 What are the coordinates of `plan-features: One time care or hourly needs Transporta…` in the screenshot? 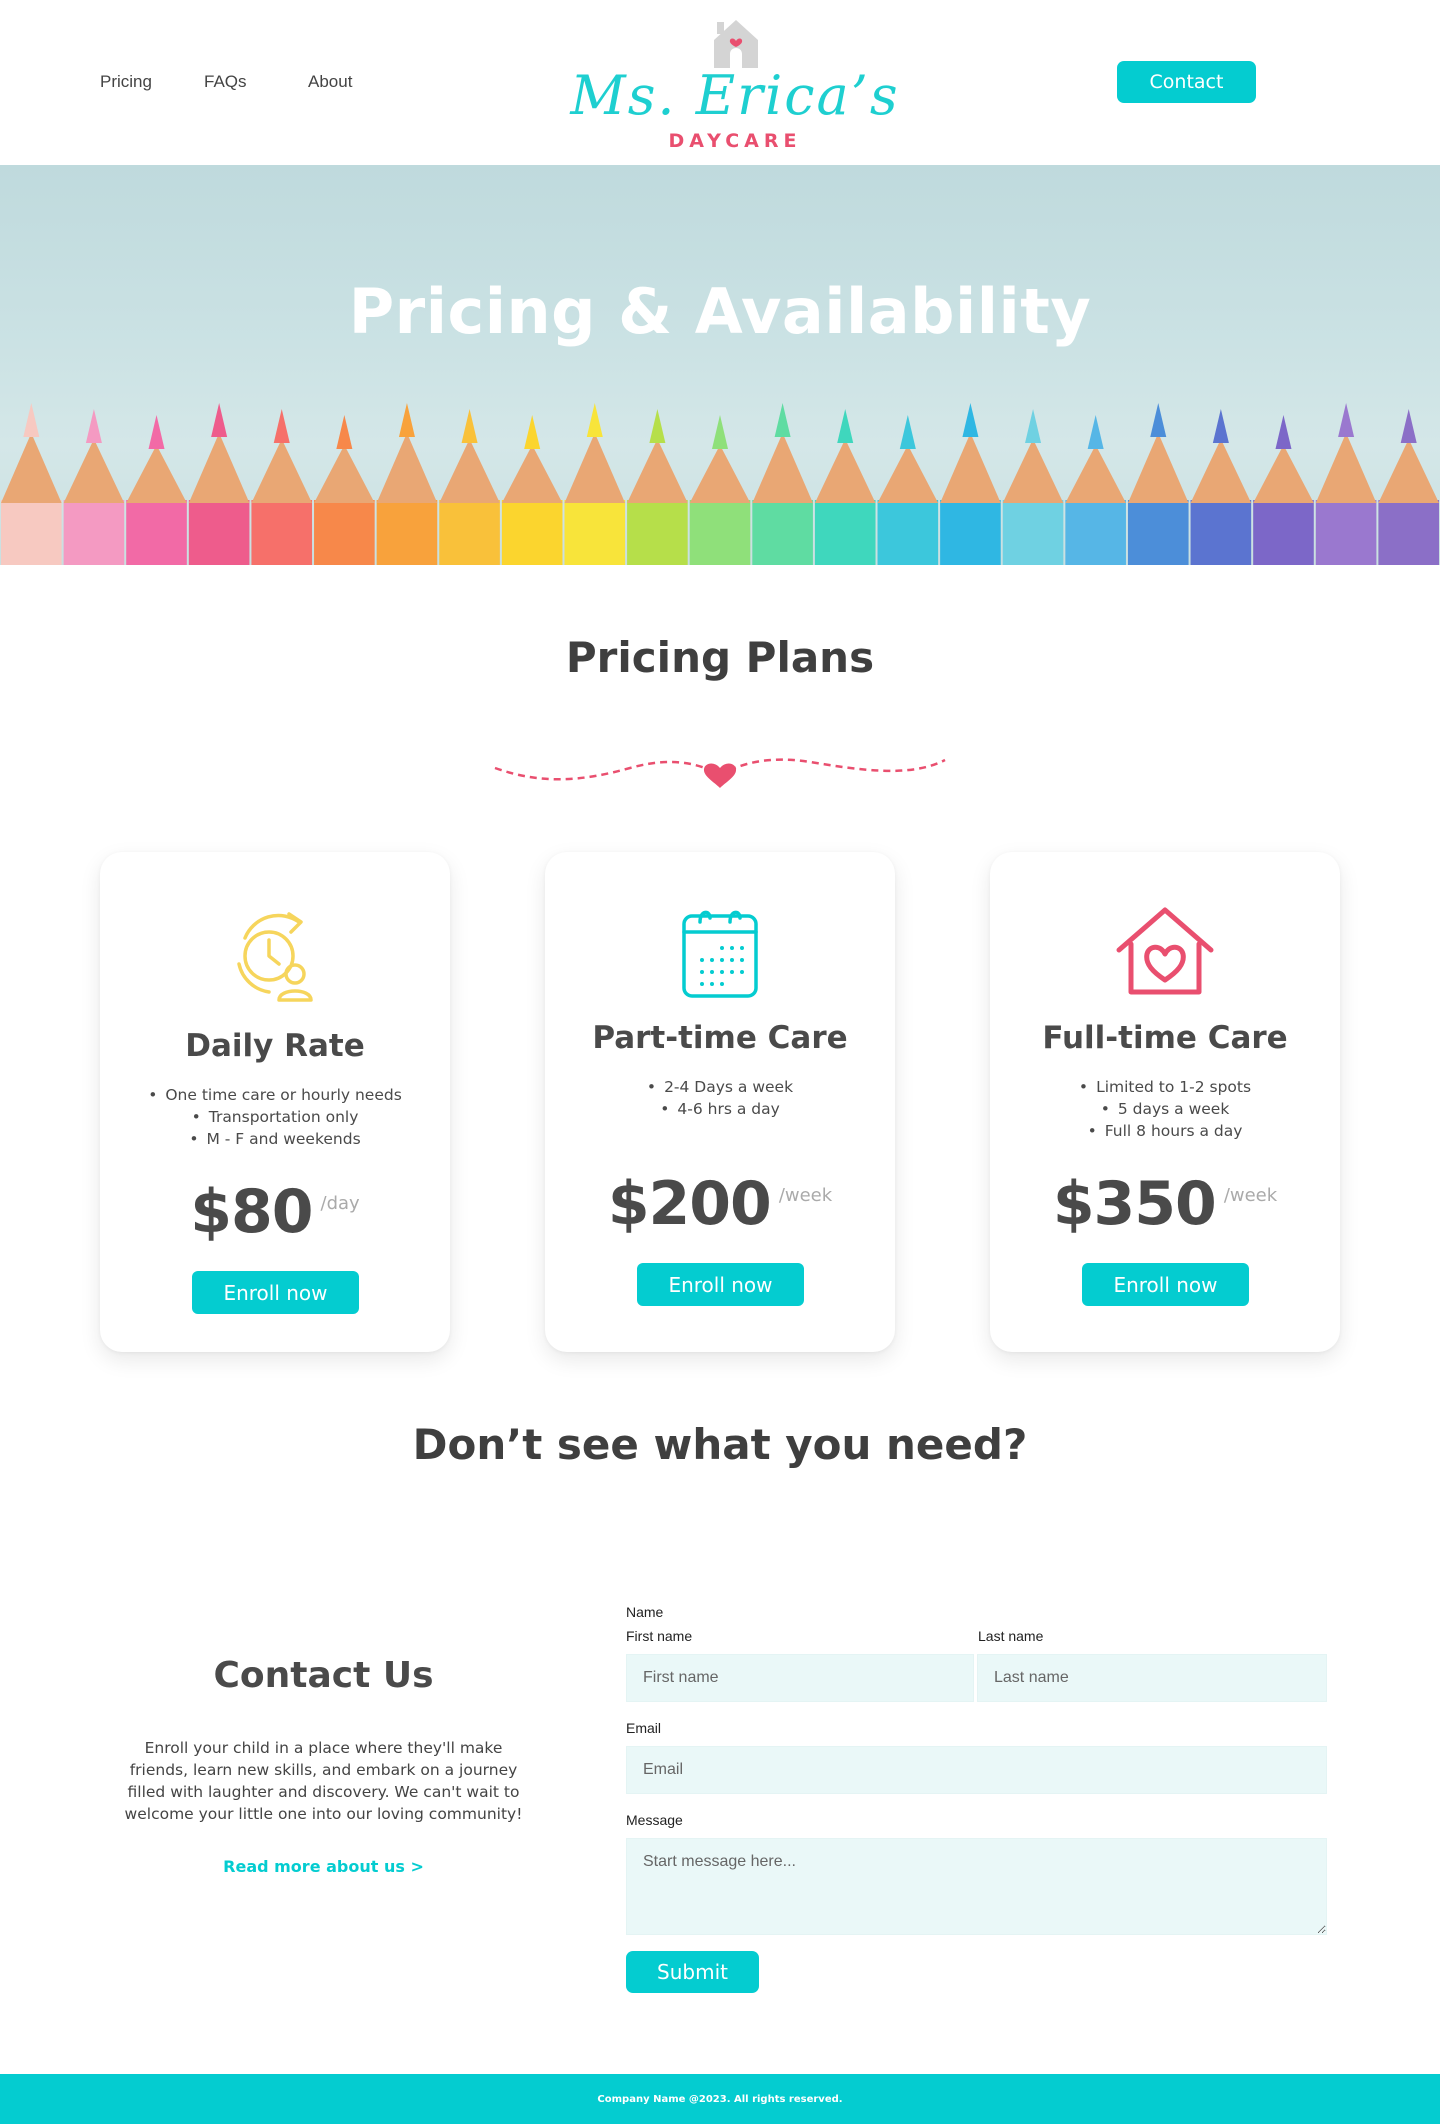 It's located at (275, 1117).